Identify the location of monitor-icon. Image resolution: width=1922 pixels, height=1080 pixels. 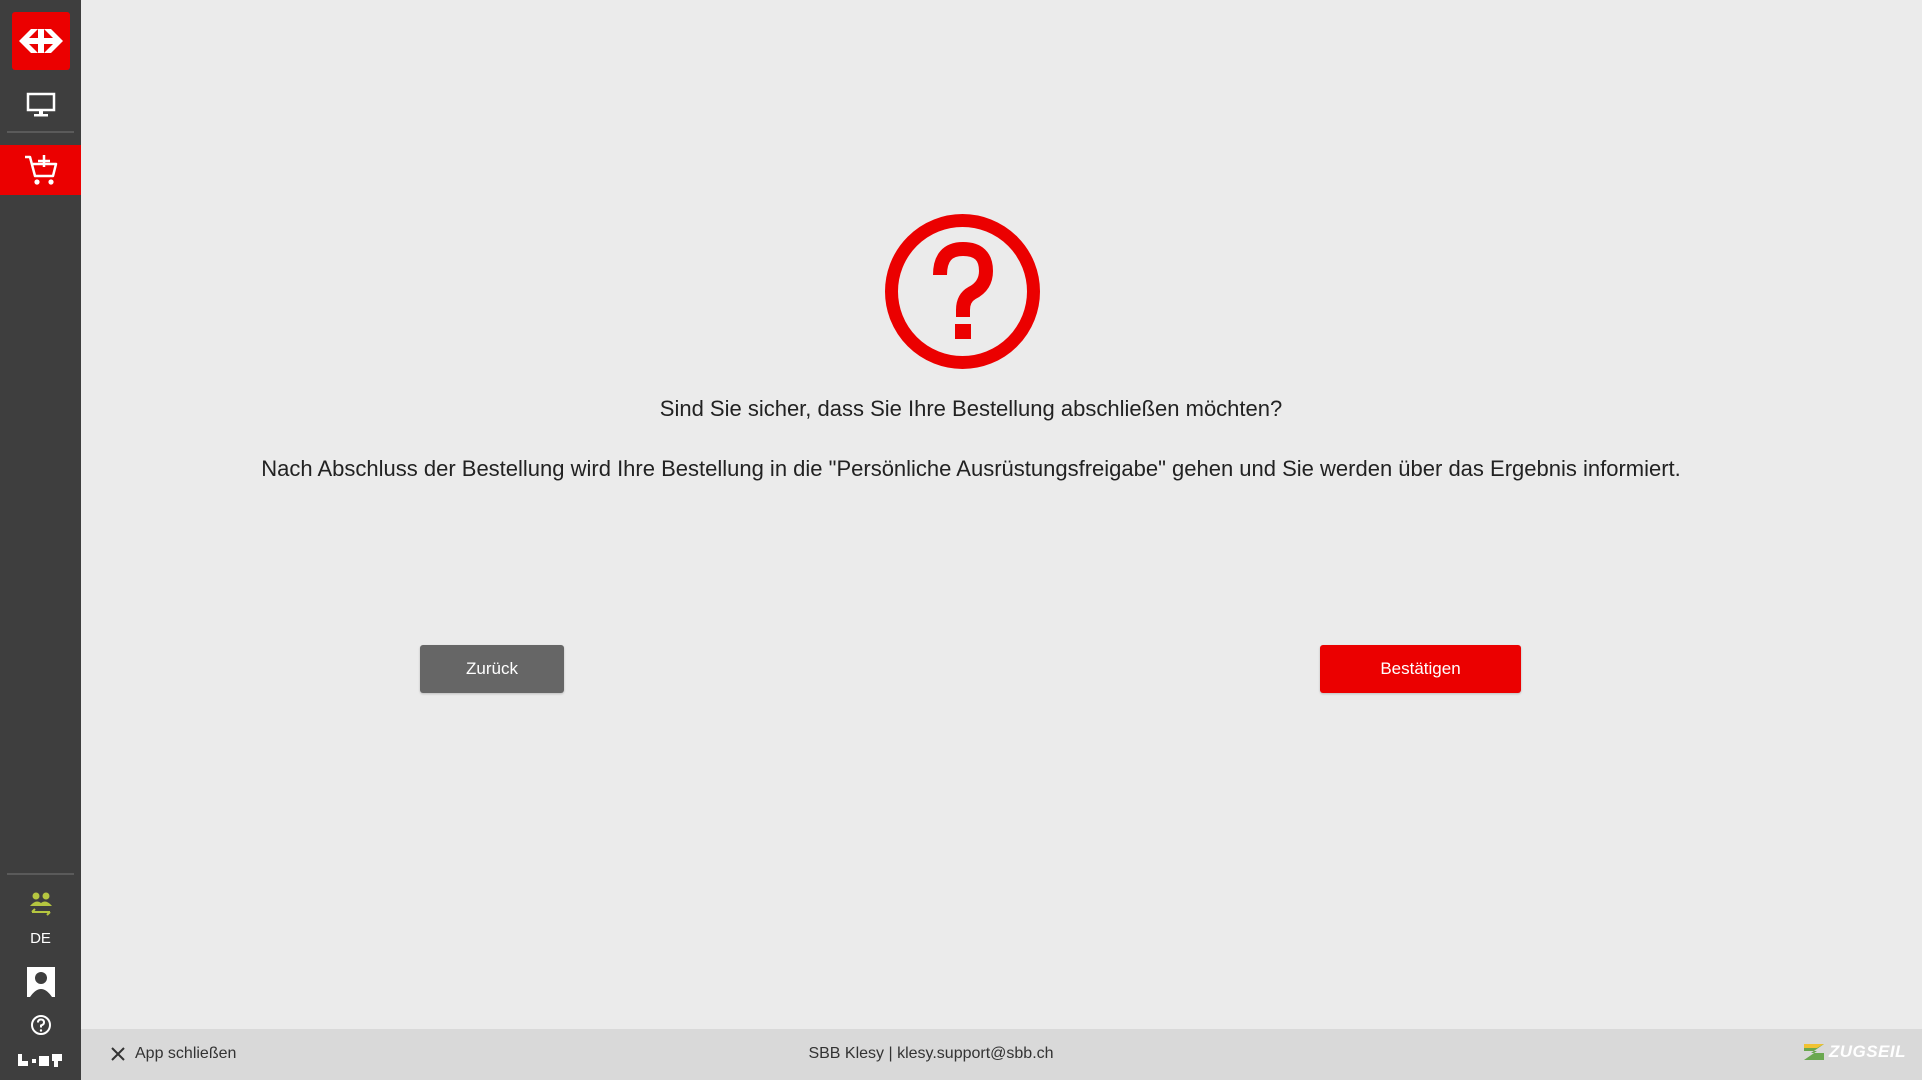
(40, 104).